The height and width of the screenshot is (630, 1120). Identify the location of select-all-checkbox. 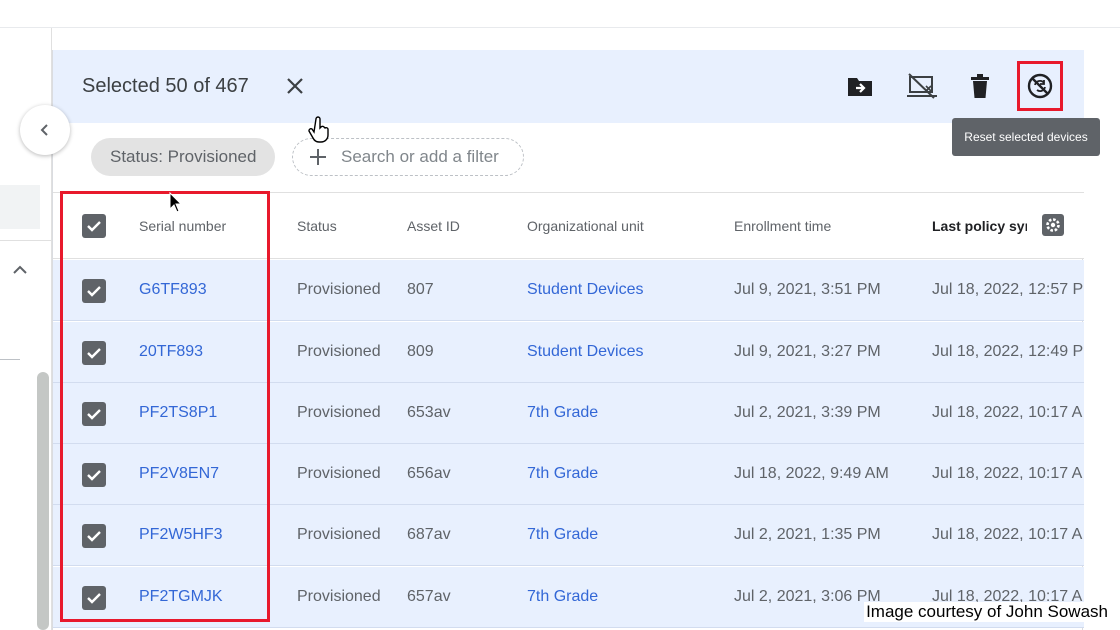
(94, 226).